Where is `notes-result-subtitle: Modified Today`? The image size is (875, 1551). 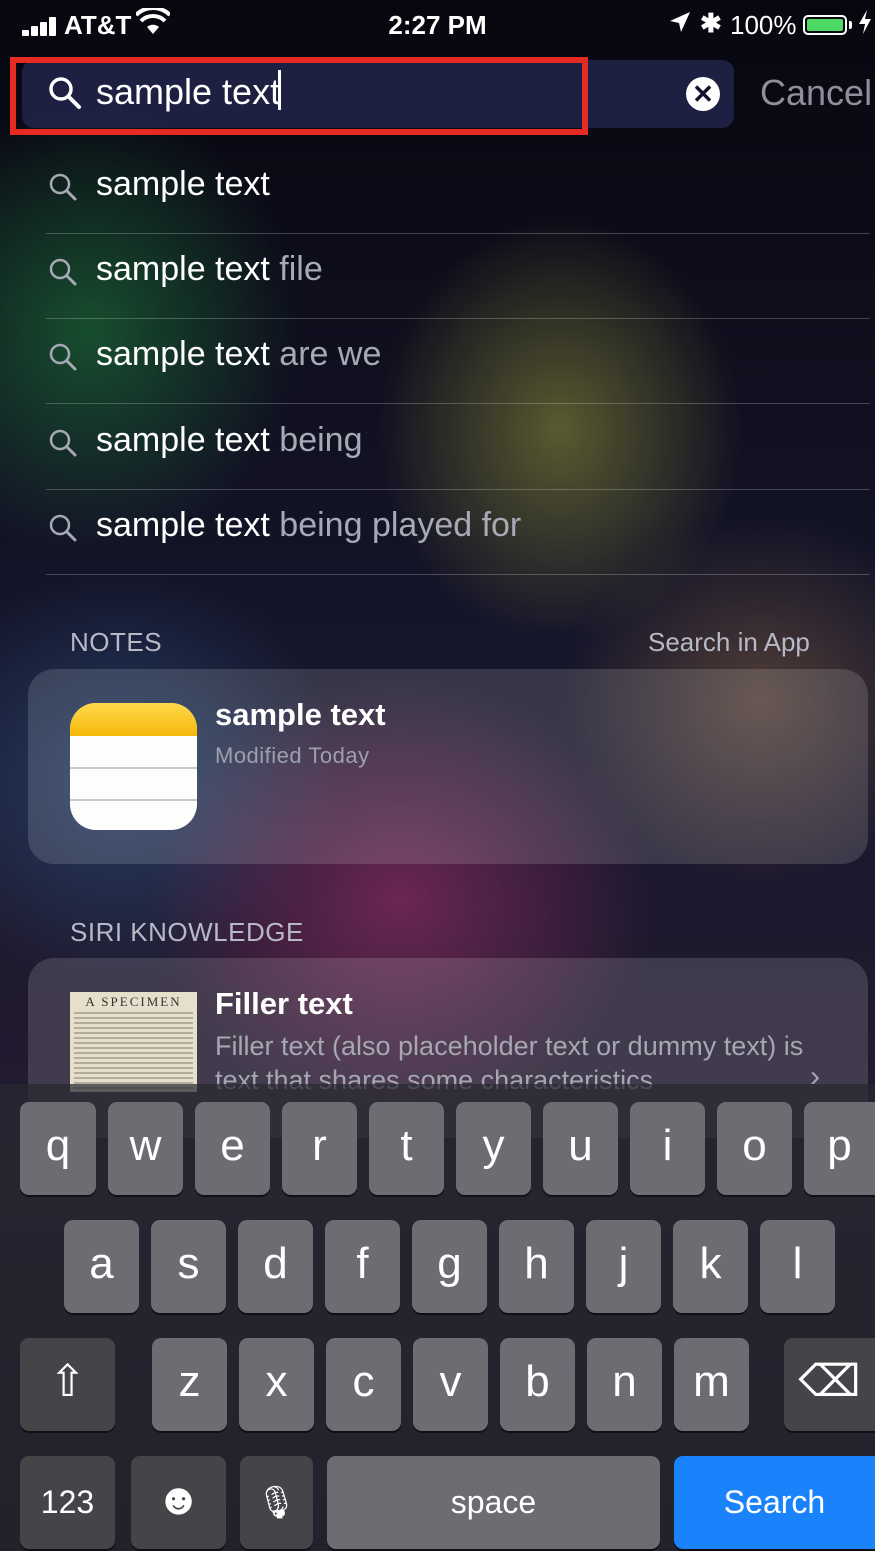 notes-result-subtitle: Modified Today is located at coordinates (292, 755).